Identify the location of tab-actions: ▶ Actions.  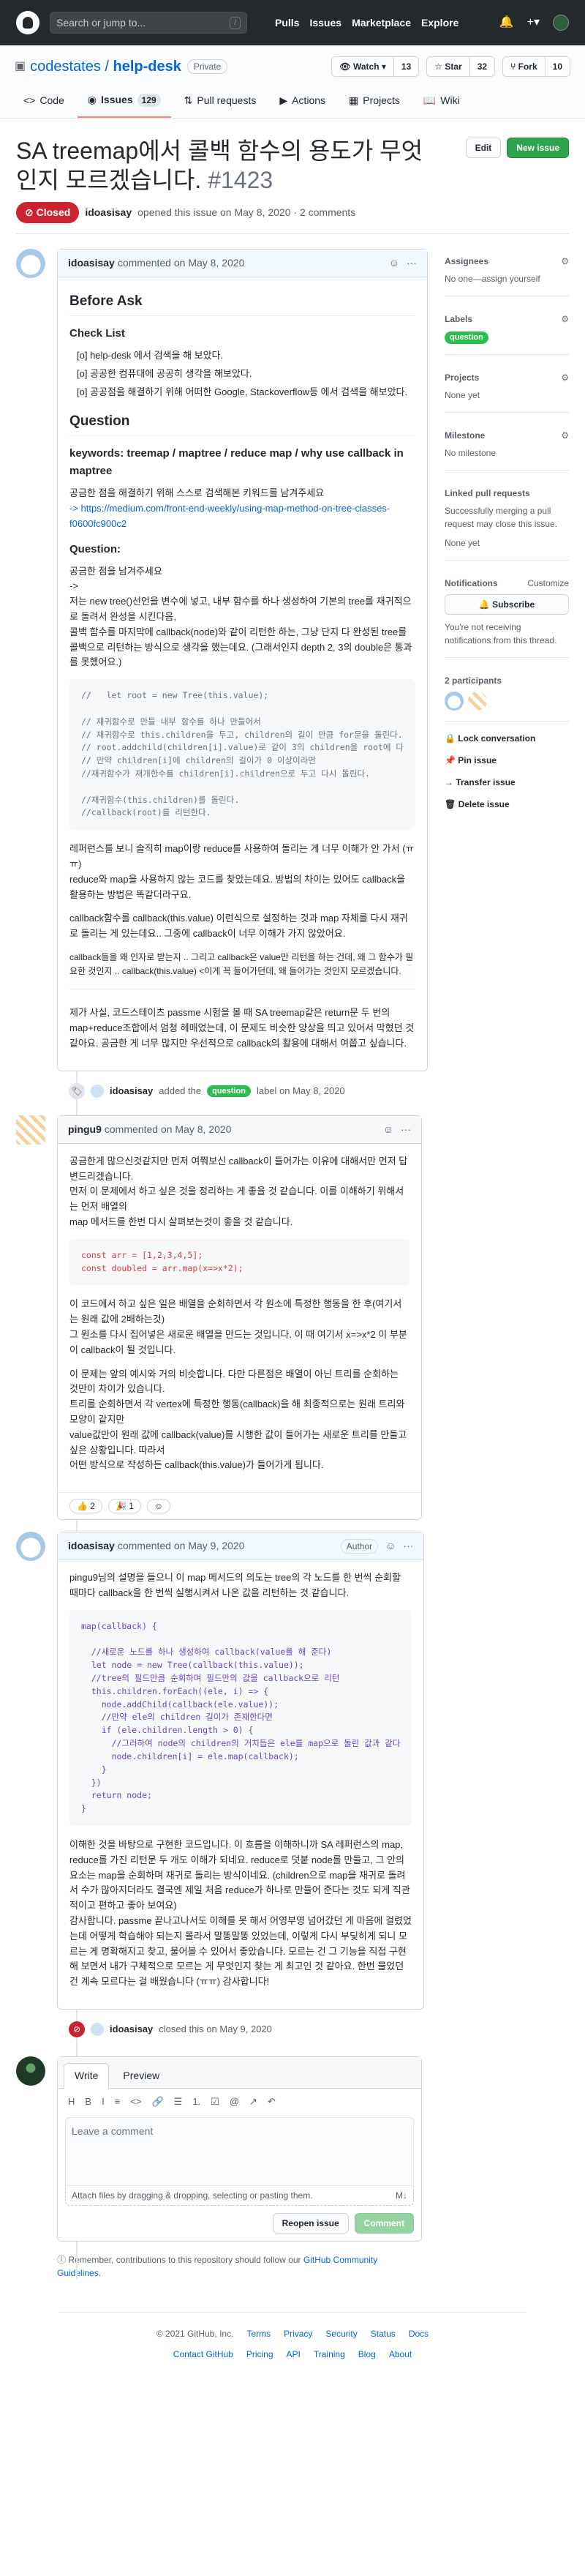
(302, 101).